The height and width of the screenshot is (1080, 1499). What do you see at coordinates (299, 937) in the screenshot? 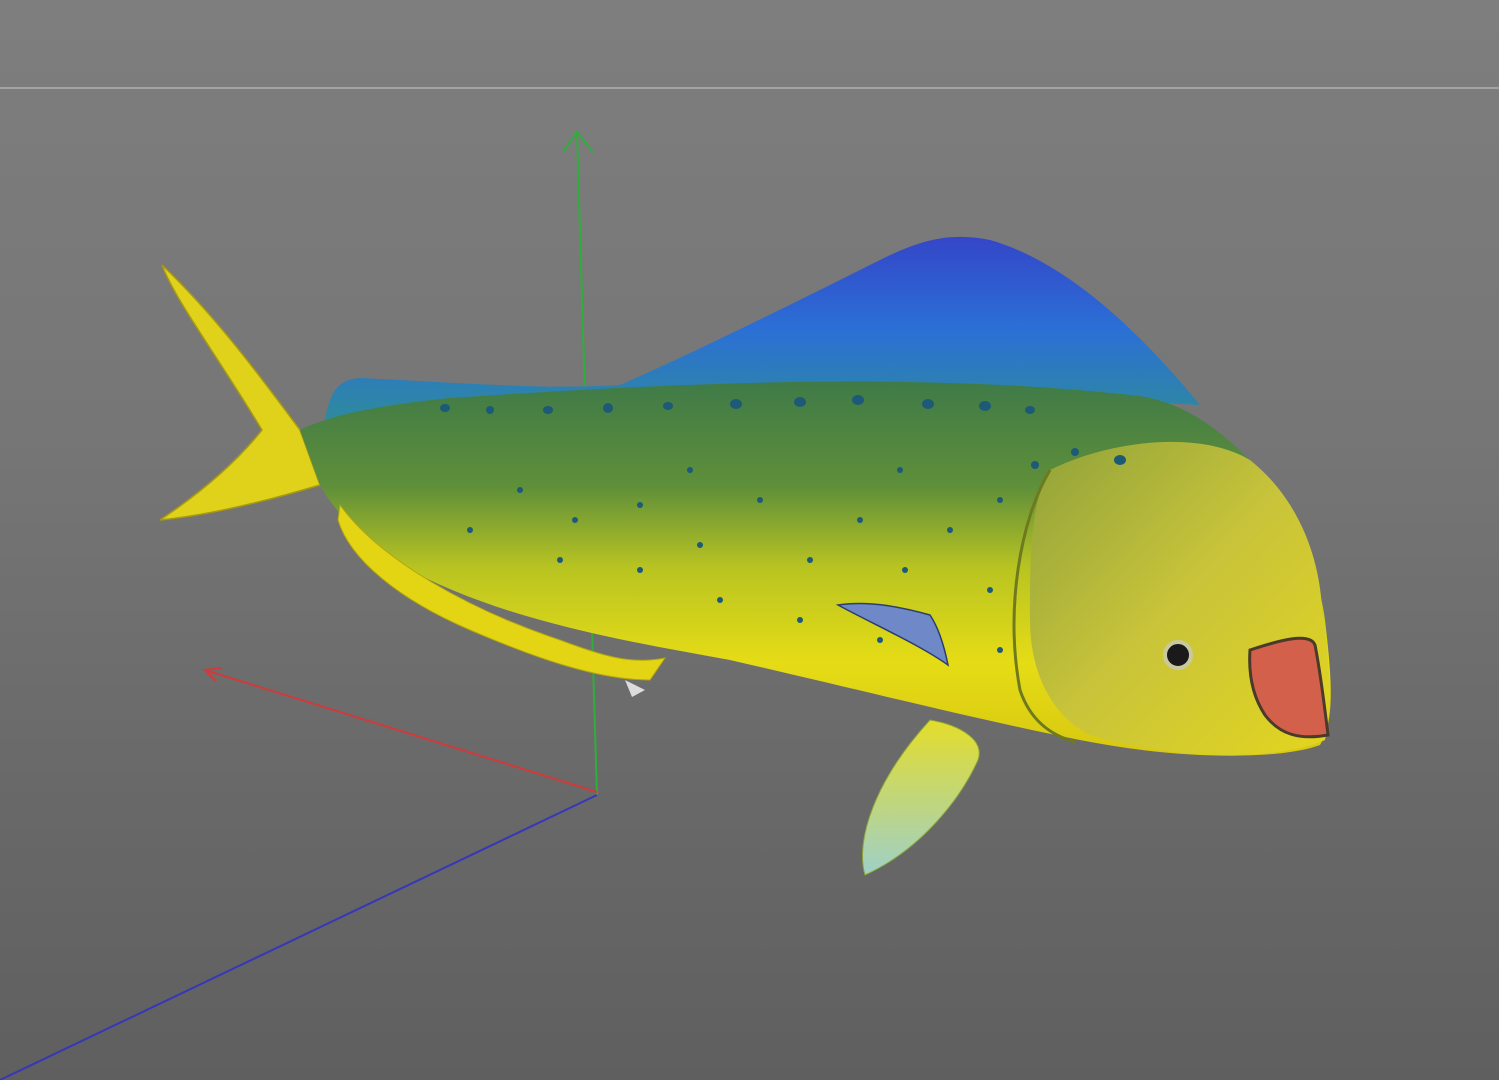
I see `z-axis-line` at bounding box center [299, 937].